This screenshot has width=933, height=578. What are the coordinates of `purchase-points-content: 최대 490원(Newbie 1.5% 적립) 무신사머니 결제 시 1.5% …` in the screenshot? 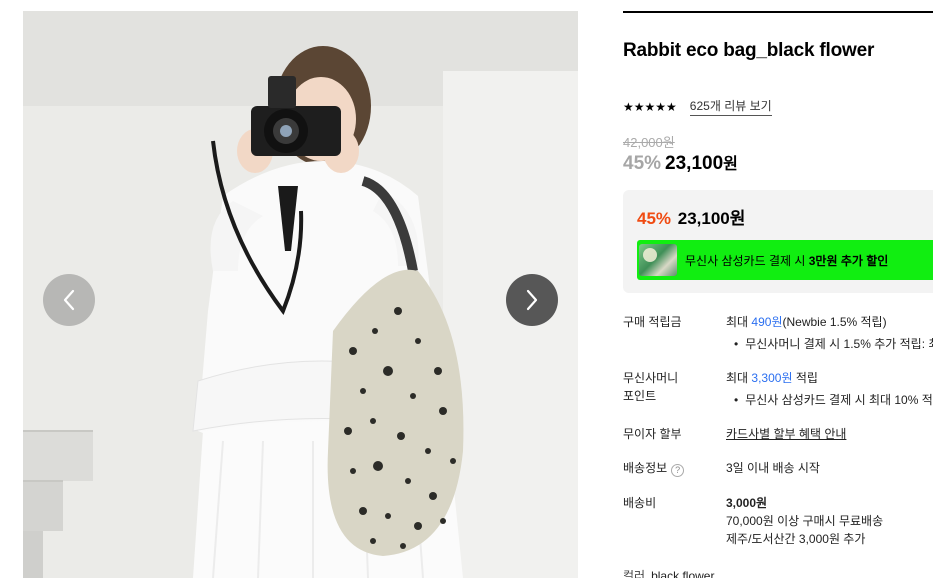 It's located at (829, 333).